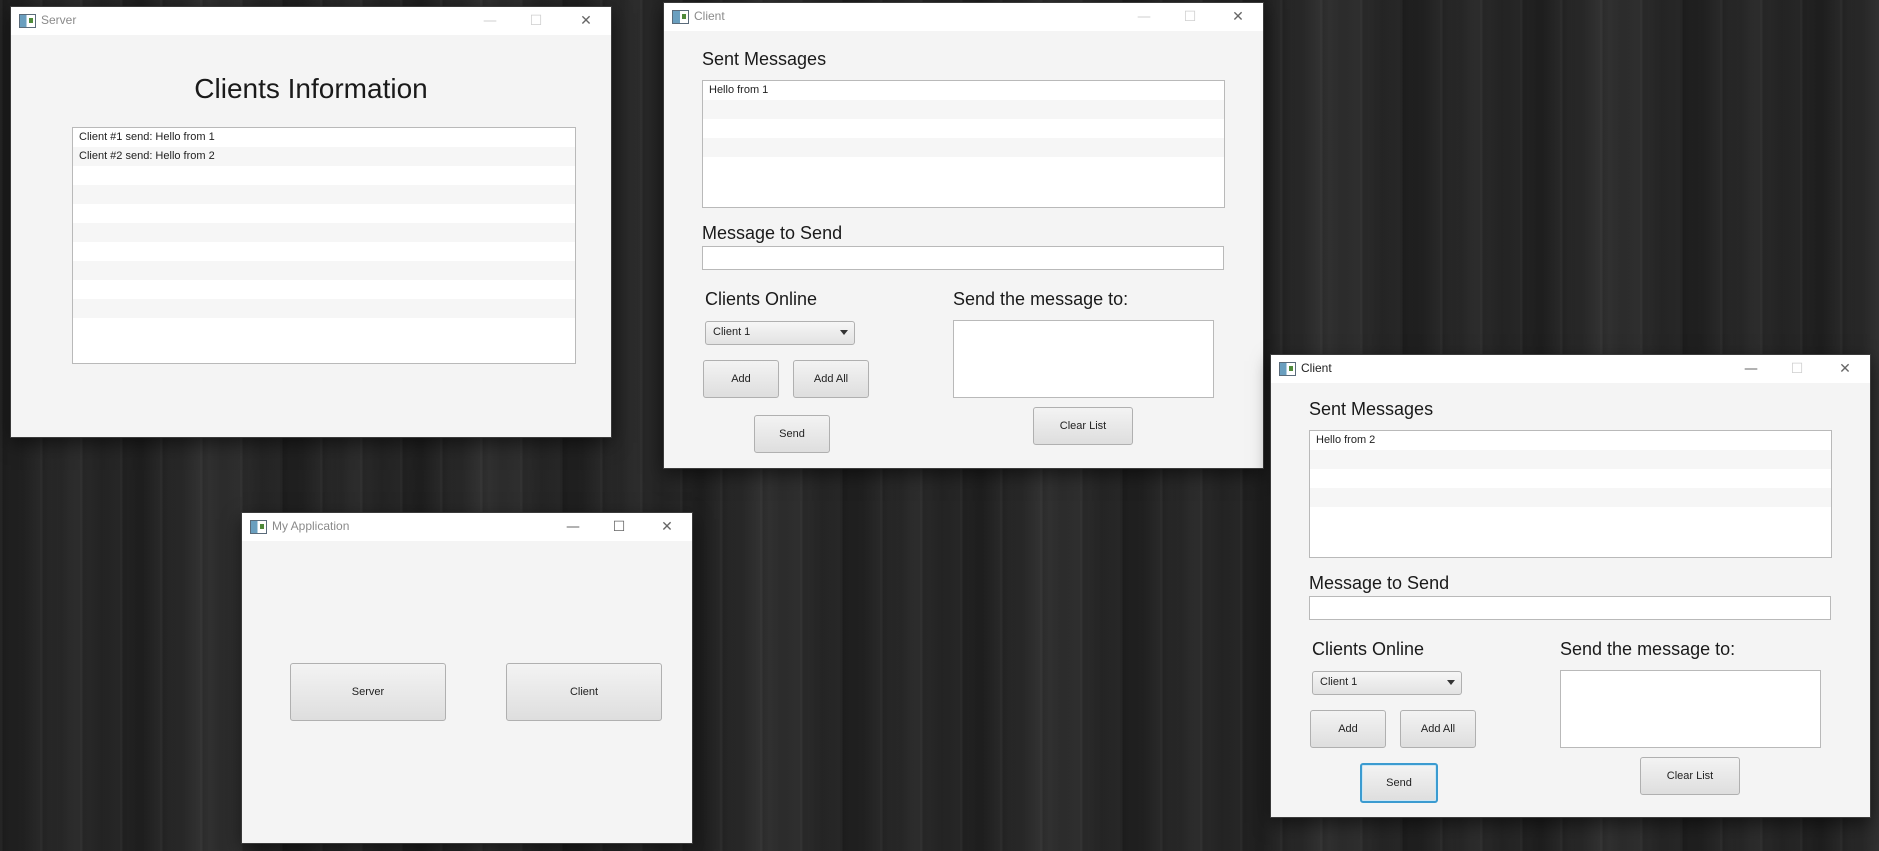  I want to click on clients-information-heading: Clients Information, so click(311, 88).